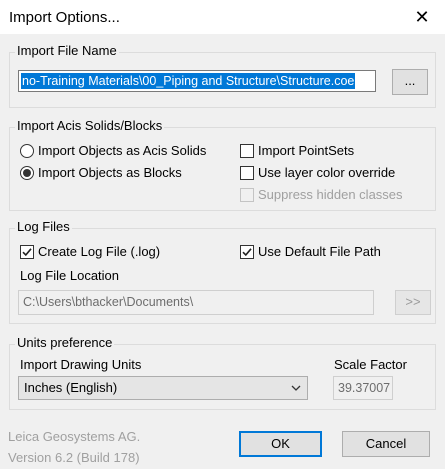 Image resolution: width=445 pixels, height=469 pixels. Describe the element at coordinates (247, 195) in the screenshot. I see `checkbox-suppress-hidden` at that location.